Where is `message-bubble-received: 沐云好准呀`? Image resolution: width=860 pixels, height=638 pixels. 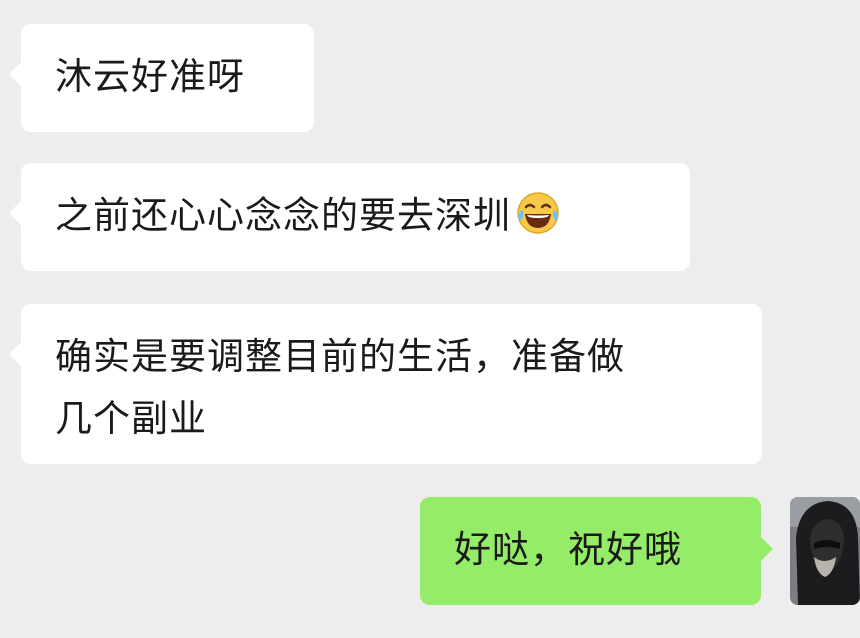
message-bubble-received: 沐云好准呀 is located at coordinates (161, 78).